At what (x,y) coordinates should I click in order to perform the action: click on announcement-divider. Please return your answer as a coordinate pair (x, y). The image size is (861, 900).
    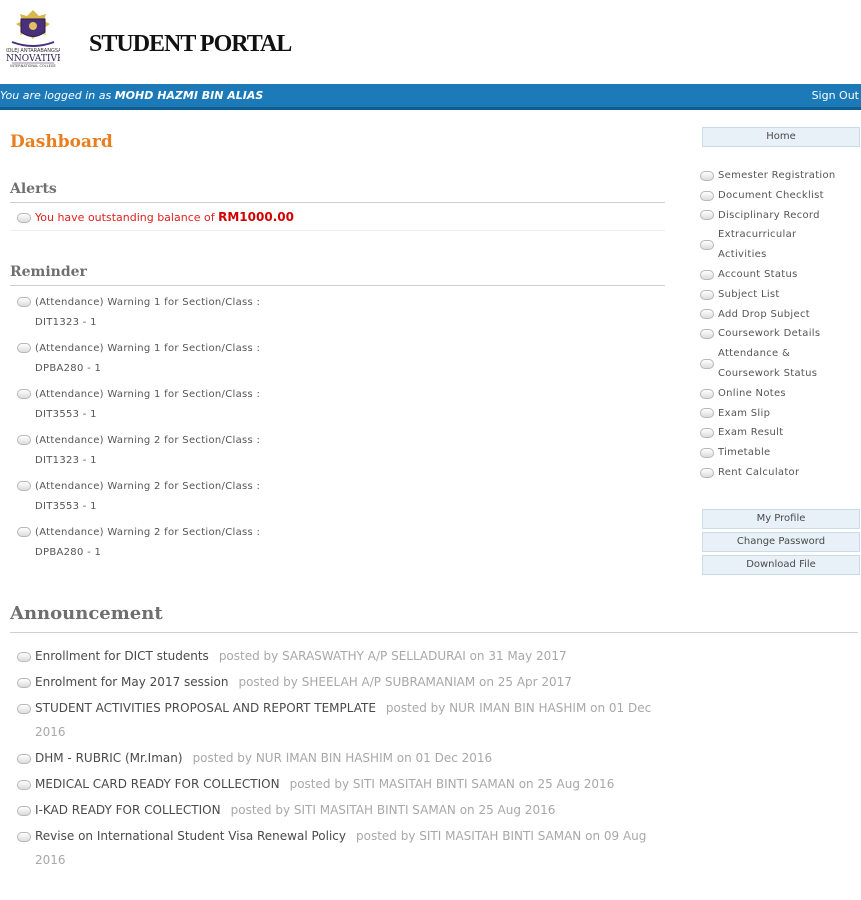
    Looking at the image, I should click on (434, 632).